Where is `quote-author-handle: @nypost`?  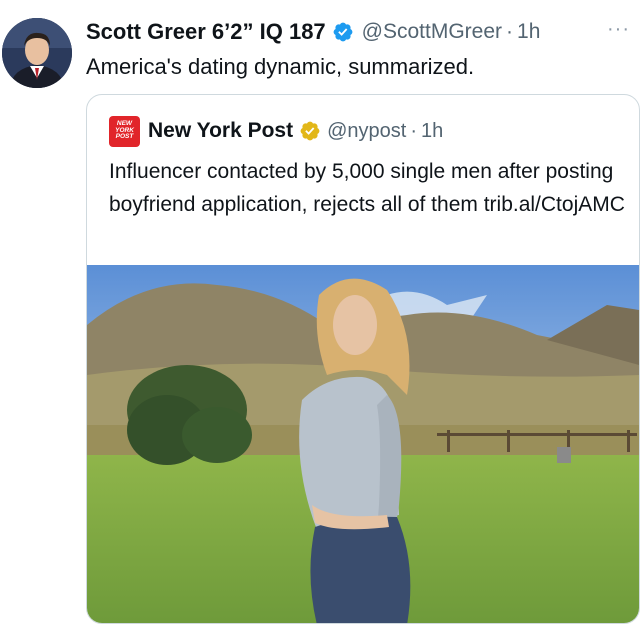 quote-author-handle: @nypost is located at coordinates (366, 131).